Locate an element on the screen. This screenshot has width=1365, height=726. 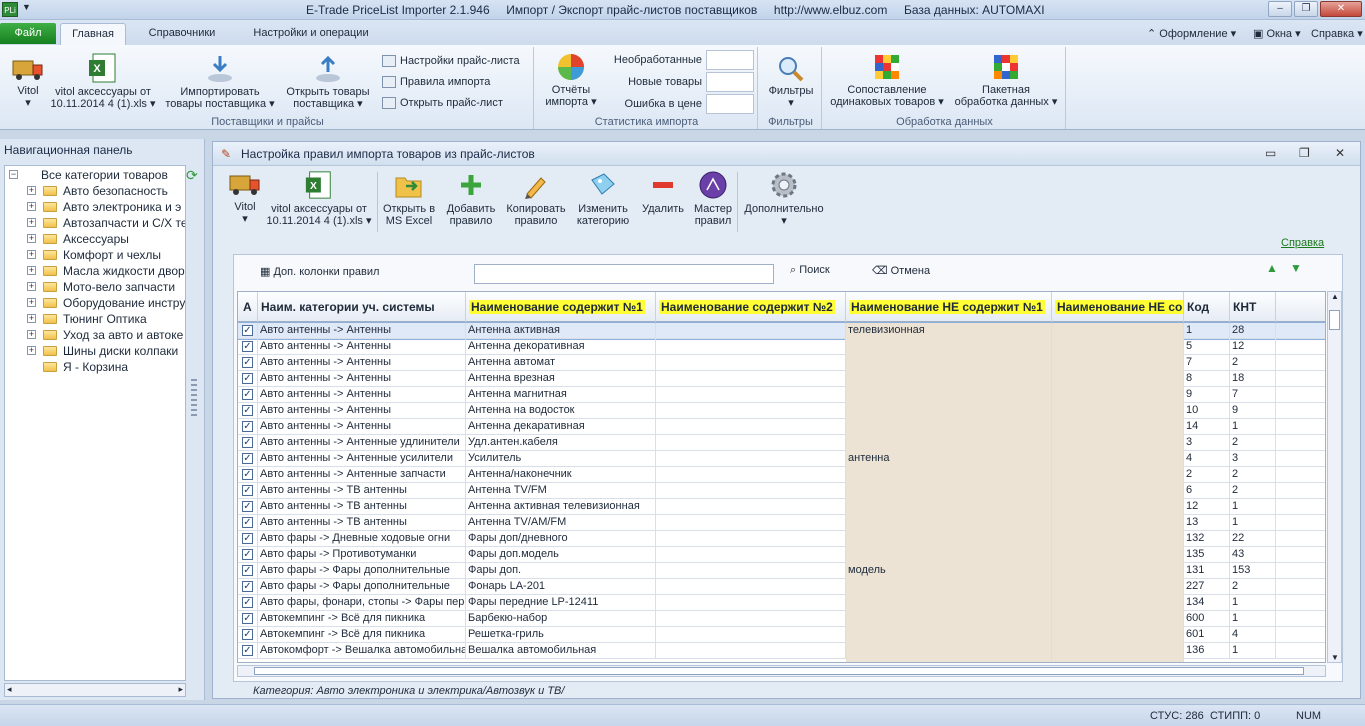
table-cell: Авто фары -> Дневные ходовые огни is located at coordinates (362, 539).